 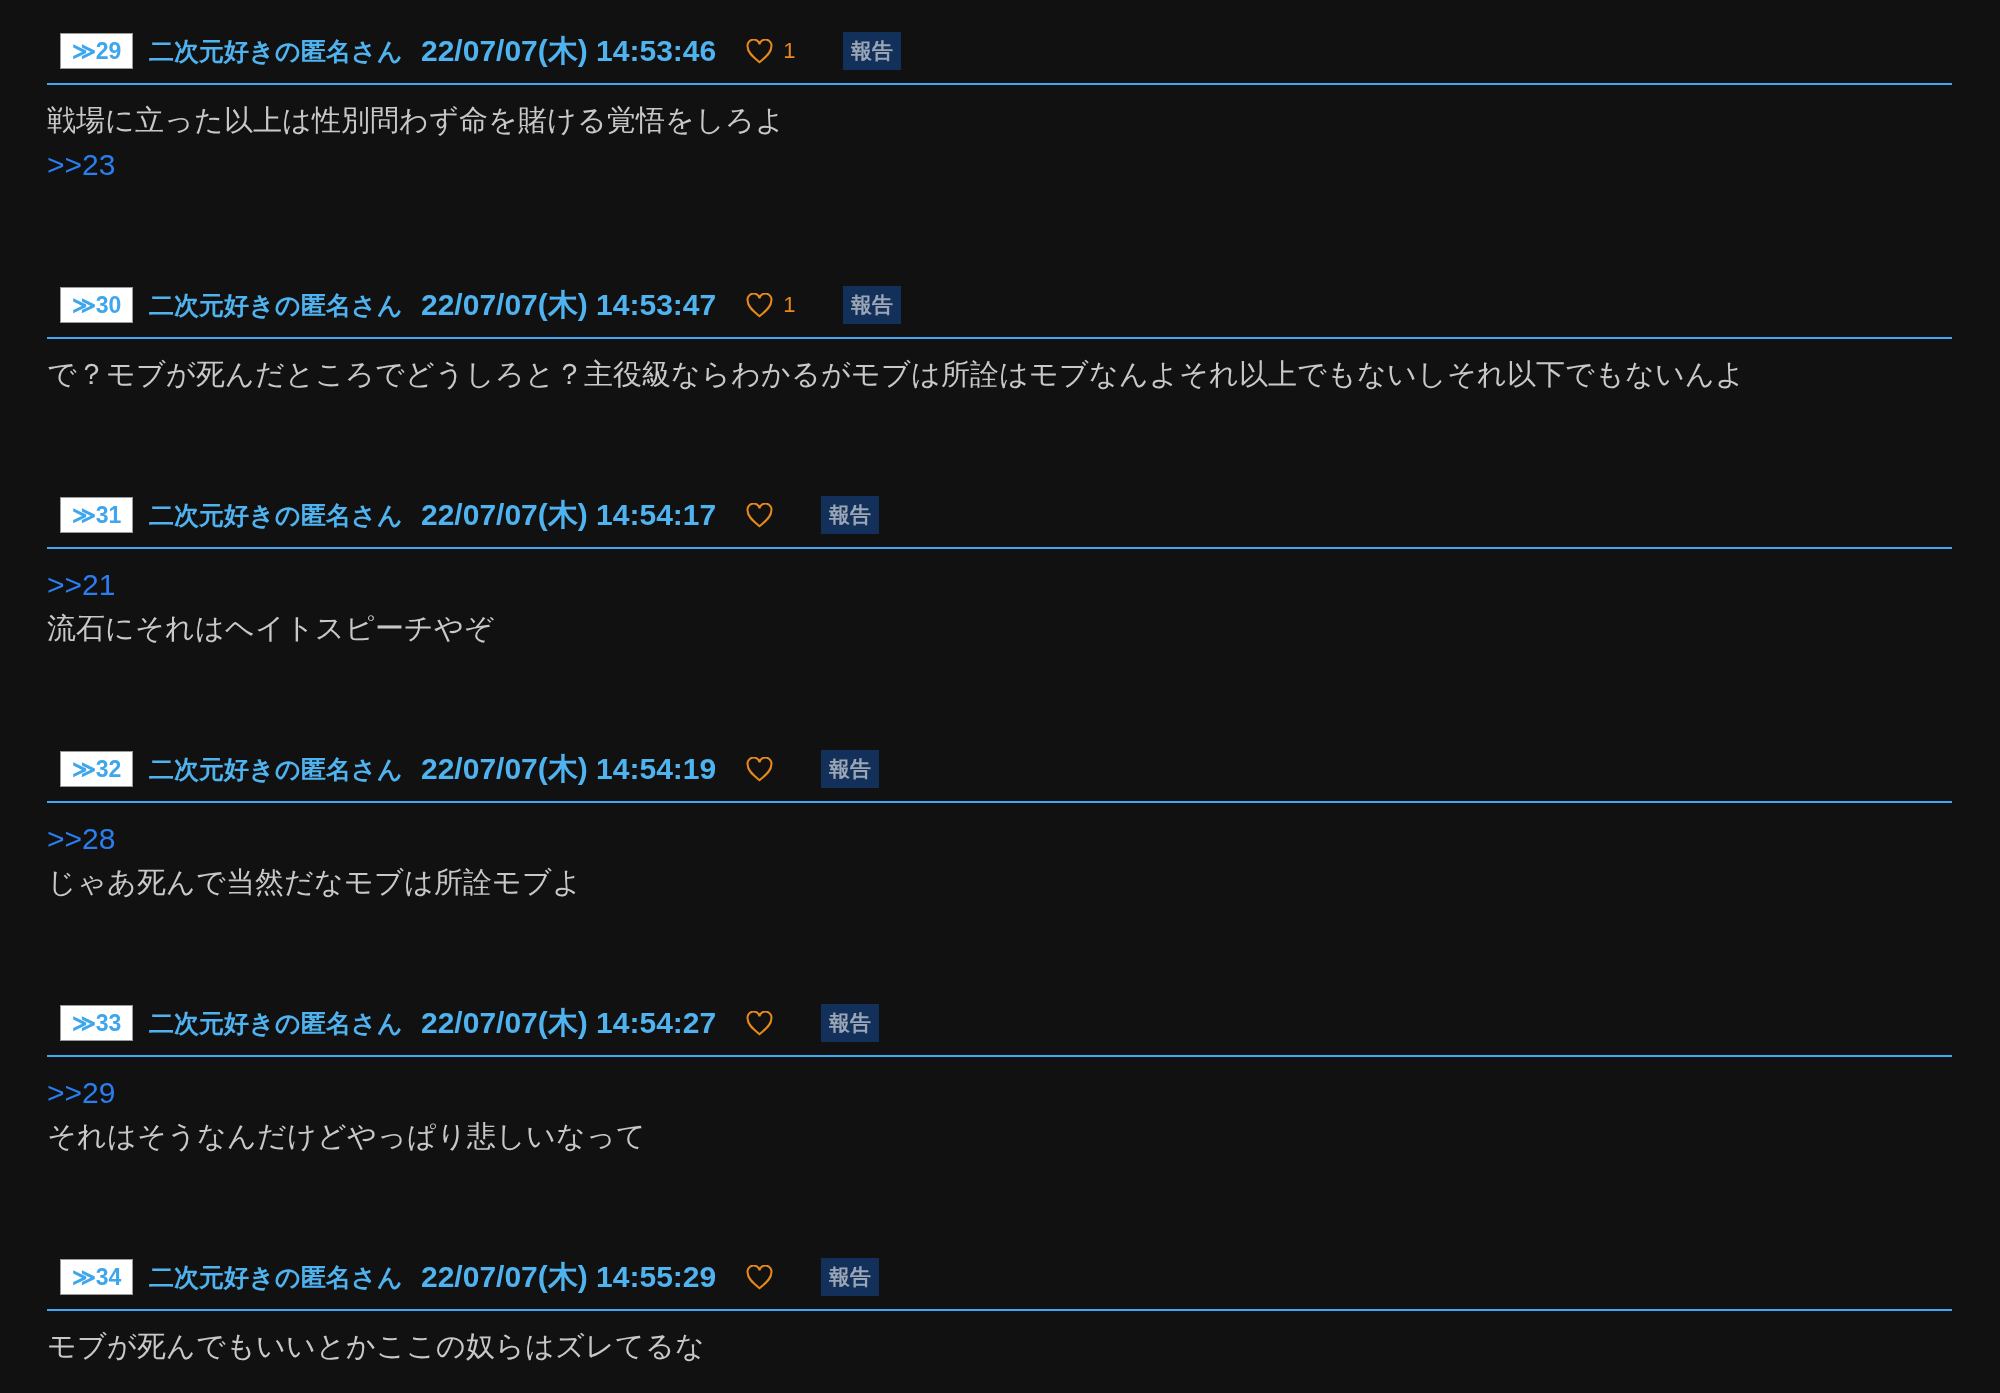 What do you see at coordinates (96, 305) in the screenshot?
I see `post-number-link: ≫30` at bounding box center [96, 305].